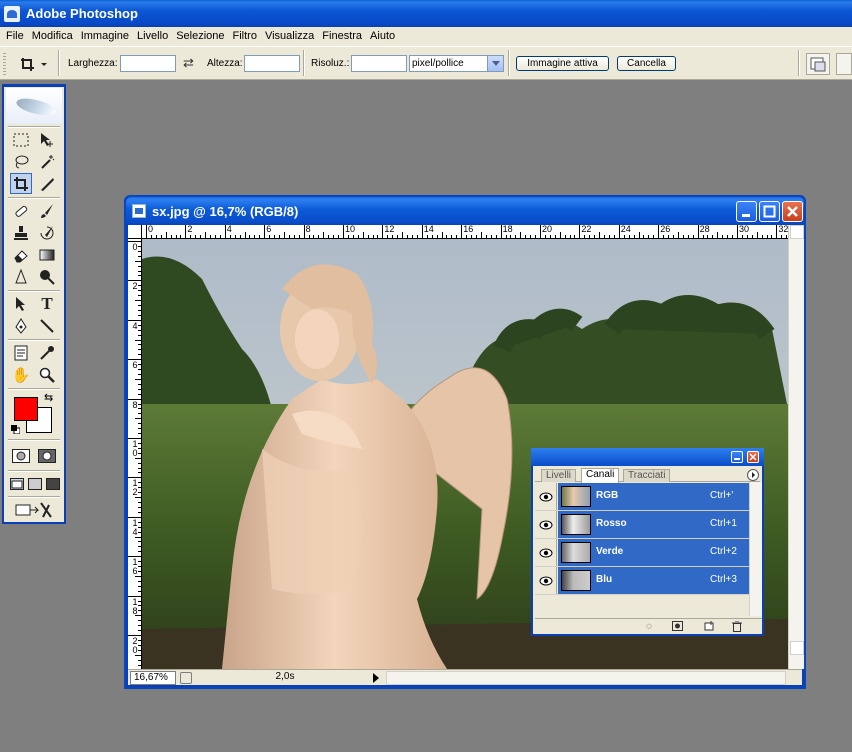  Describe the element at coordinates (48, 397) in the screenshot. I see `swap-colors-icon: ⇆` at that location.